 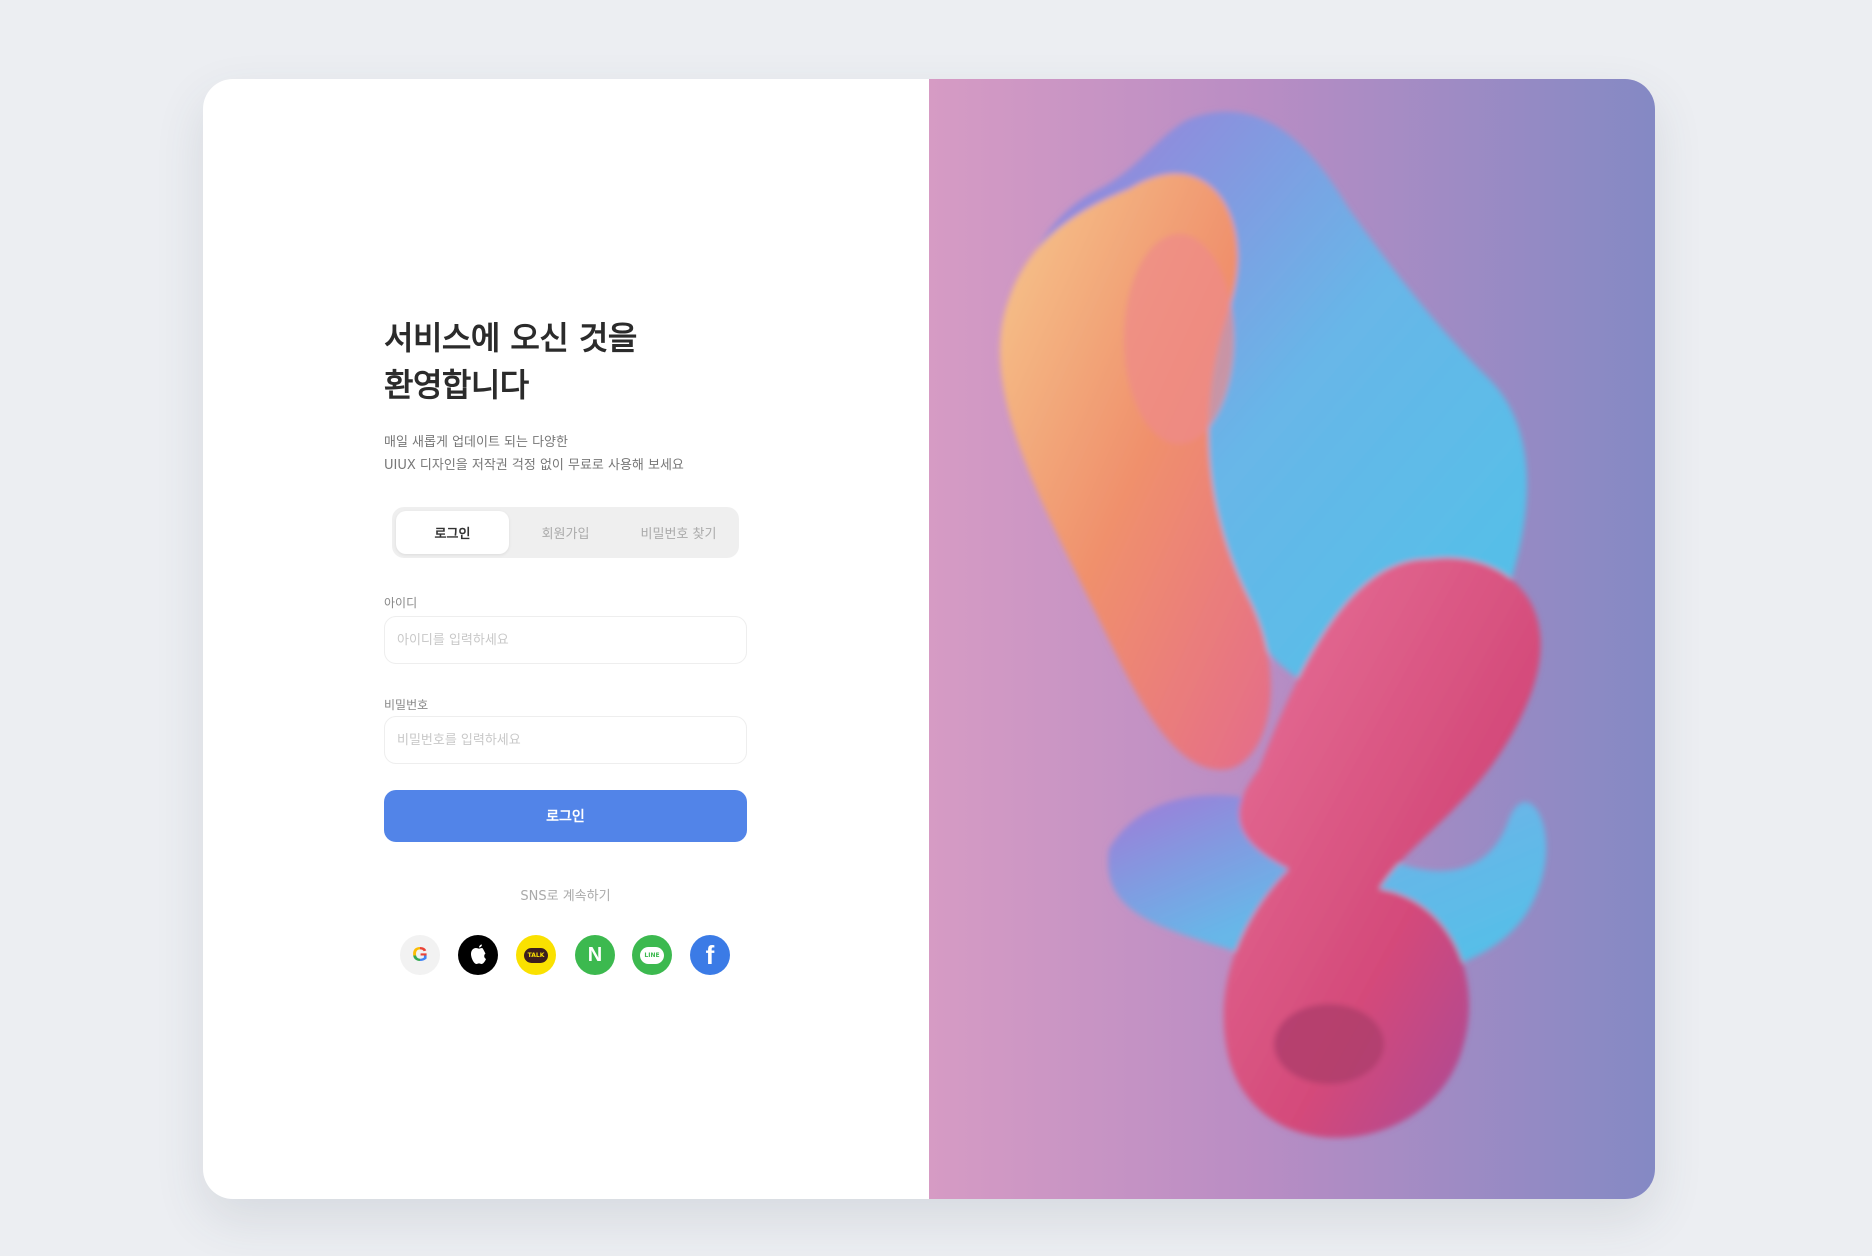 I want to click on naver-login-button: N, so click(x=595, y=955).